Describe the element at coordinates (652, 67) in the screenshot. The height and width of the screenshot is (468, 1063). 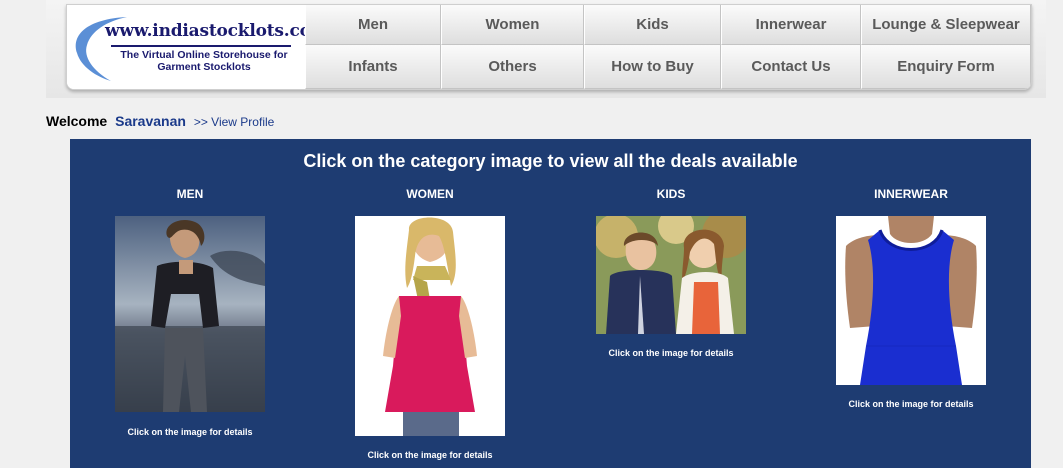
I see `nav-how-to-buy: How to Buy` at that location.